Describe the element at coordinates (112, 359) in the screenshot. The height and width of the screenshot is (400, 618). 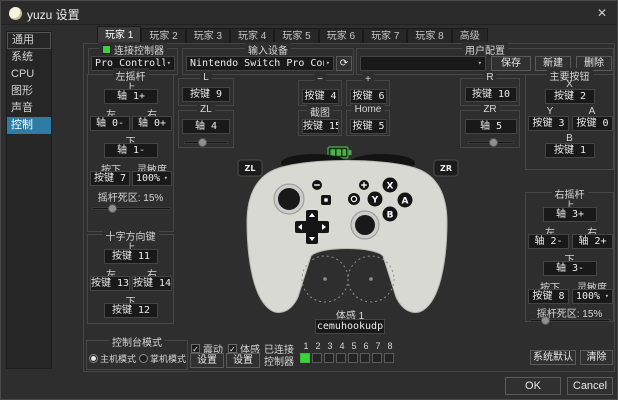
I see `docked-radio: 主机模式` at that location.